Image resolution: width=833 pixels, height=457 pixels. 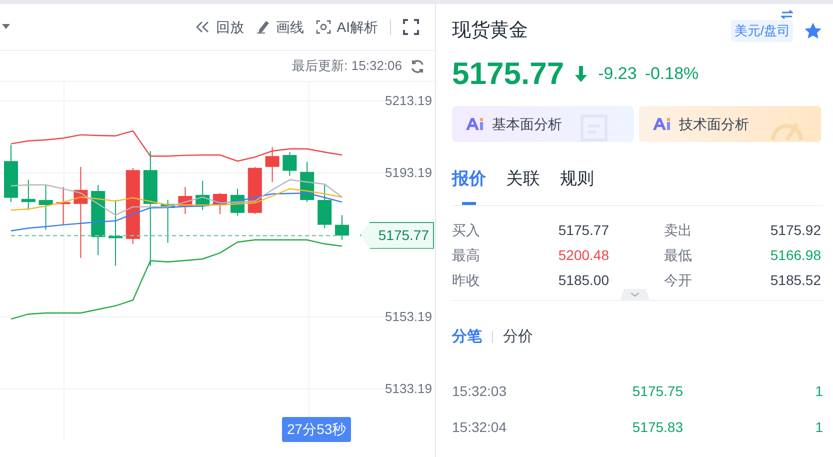 What do you see at coordinates (523, 180) in the screenshot?
I see `tab: 关联` at bounding box center [523, 180].